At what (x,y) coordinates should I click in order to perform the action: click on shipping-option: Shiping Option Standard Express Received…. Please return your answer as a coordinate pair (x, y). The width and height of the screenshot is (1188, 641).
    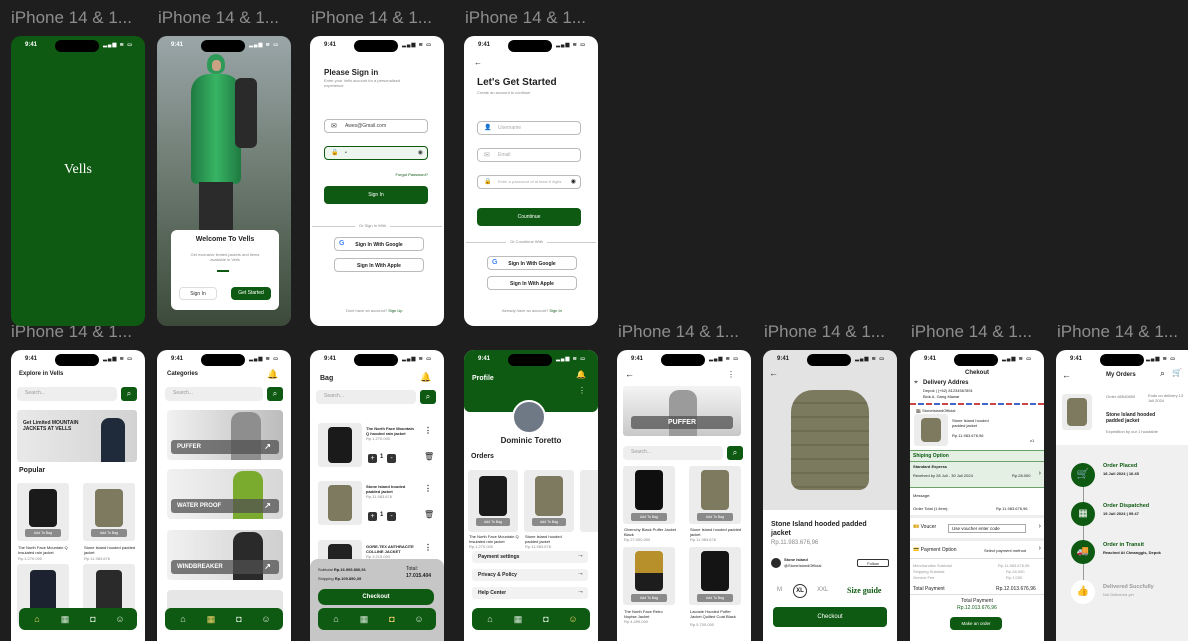
    Looking at the image, I should click on (977, 469).